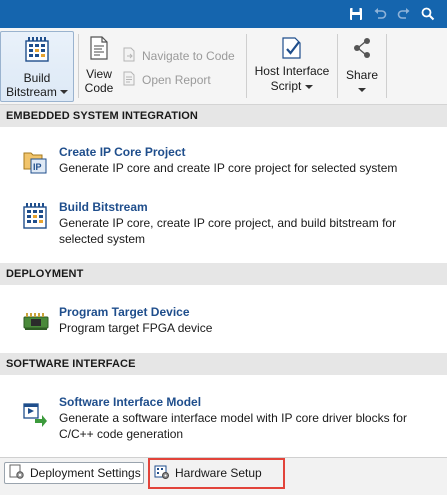 This screenshot has height=495, width=447. I want to click on build-bitstream-button: Build Bitstream, so click(37, 66).